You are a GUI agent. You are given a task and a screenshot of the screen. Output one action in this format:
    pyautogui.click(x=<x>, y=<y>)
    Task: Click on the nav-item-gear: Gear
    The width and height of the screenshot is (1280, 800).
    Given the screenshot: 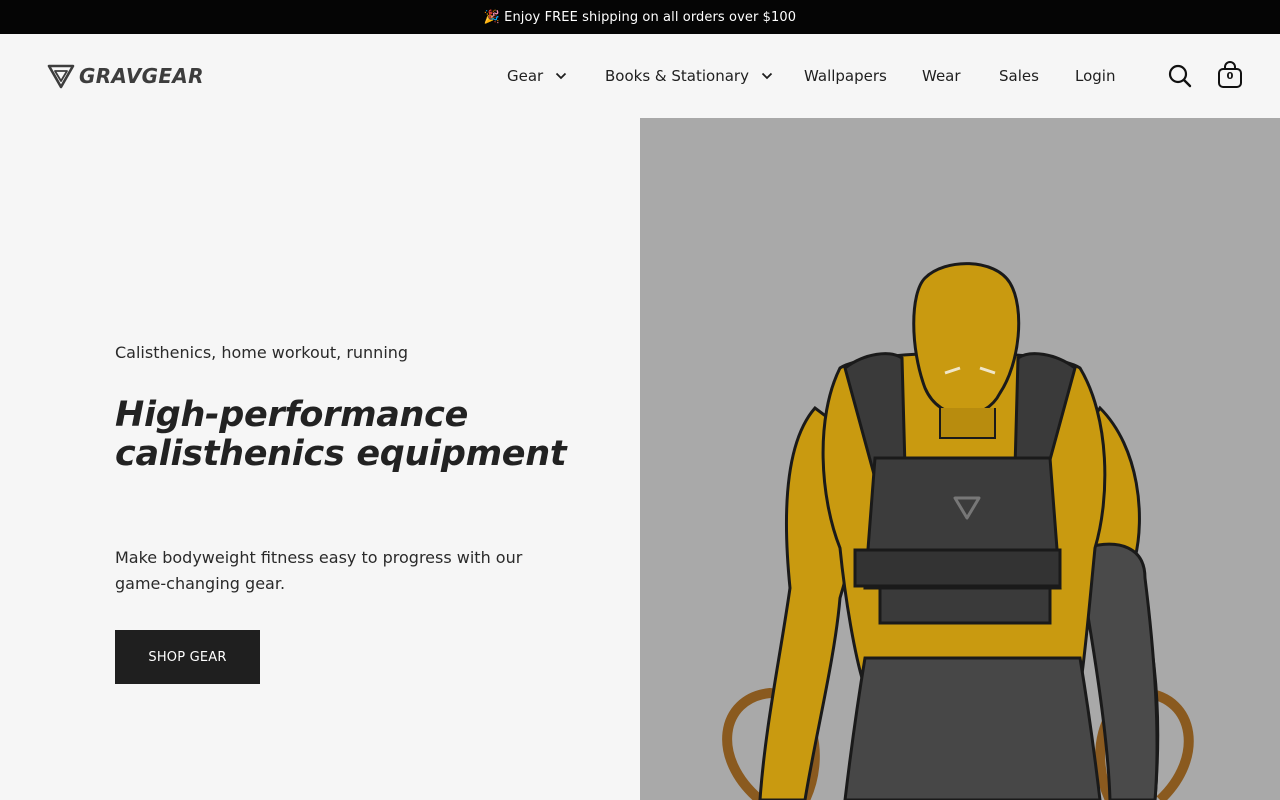 What is the action you would take?
    pyautogui.click(x=537, y=76)
    